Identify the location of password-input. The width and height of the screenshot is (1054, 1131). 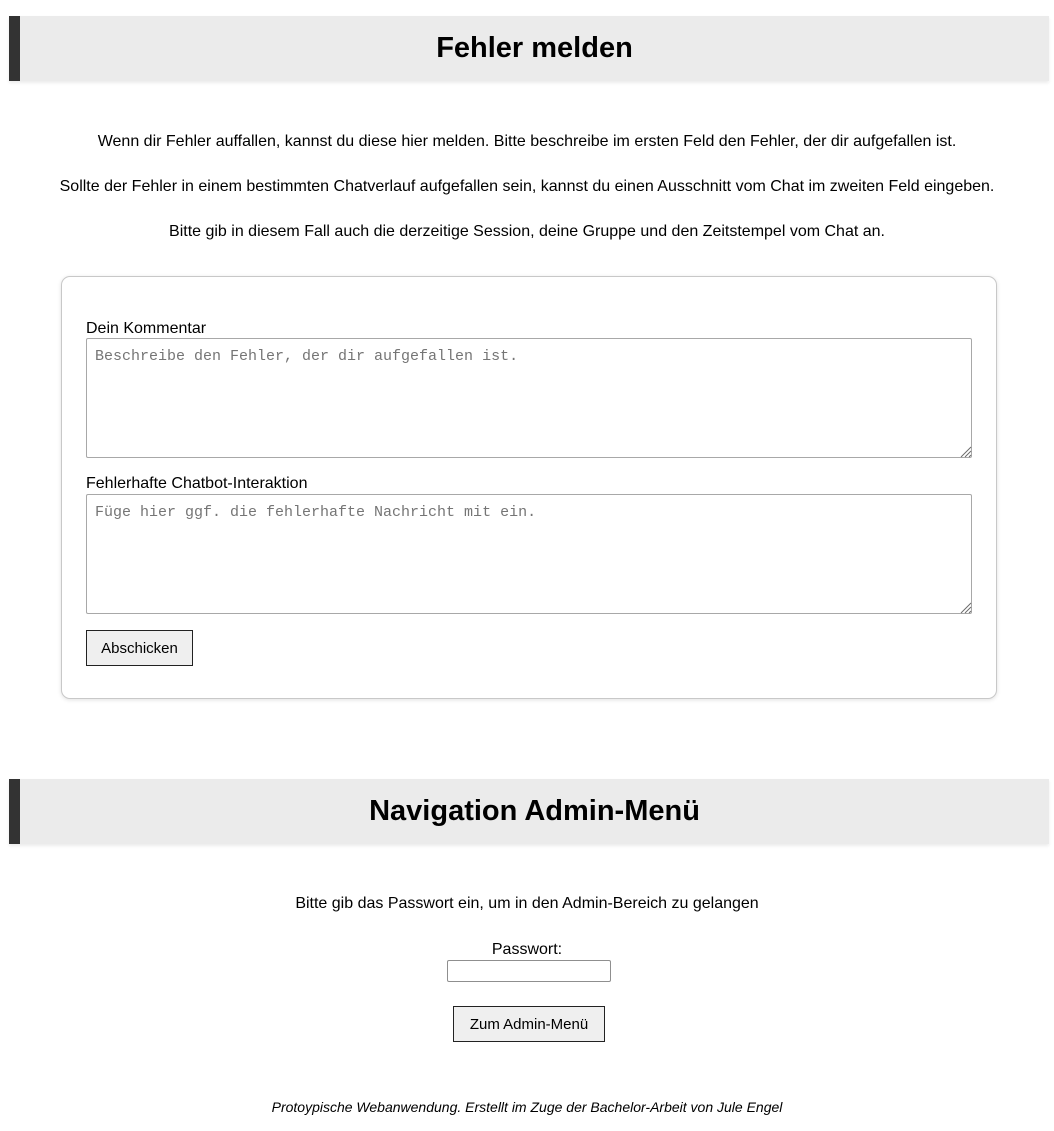
(529, 971).